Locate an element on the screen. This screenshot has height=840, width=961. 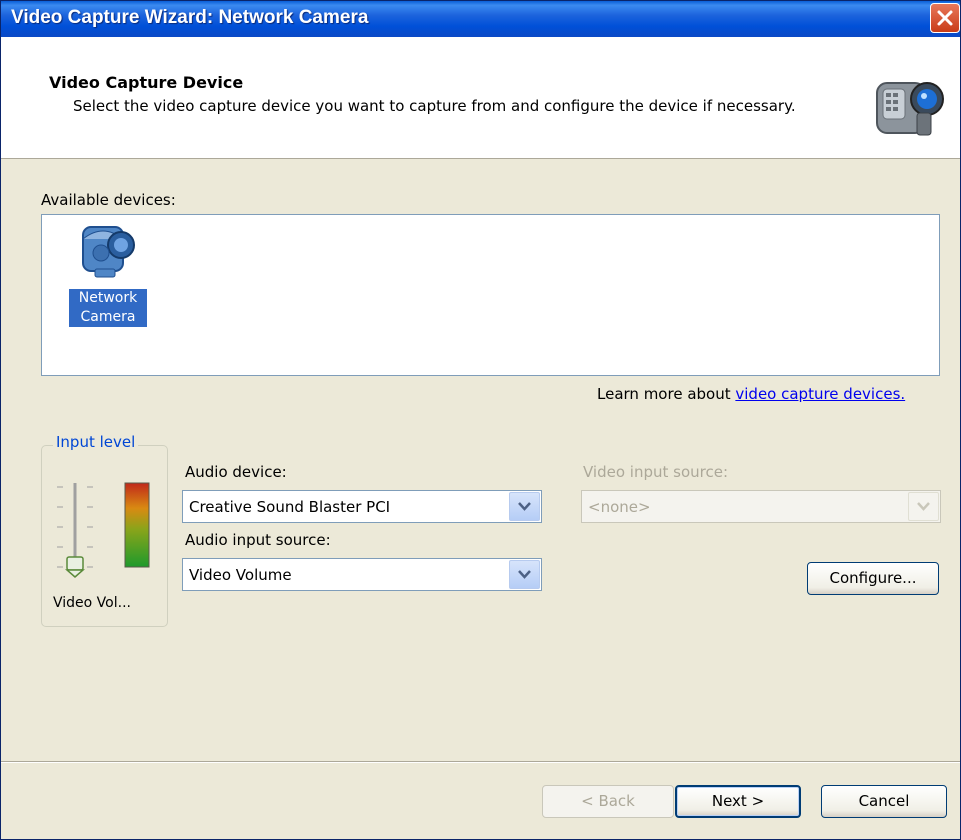
audio-device-select: Creative Sound Blaster PCI is located at coordinates (362, 506).